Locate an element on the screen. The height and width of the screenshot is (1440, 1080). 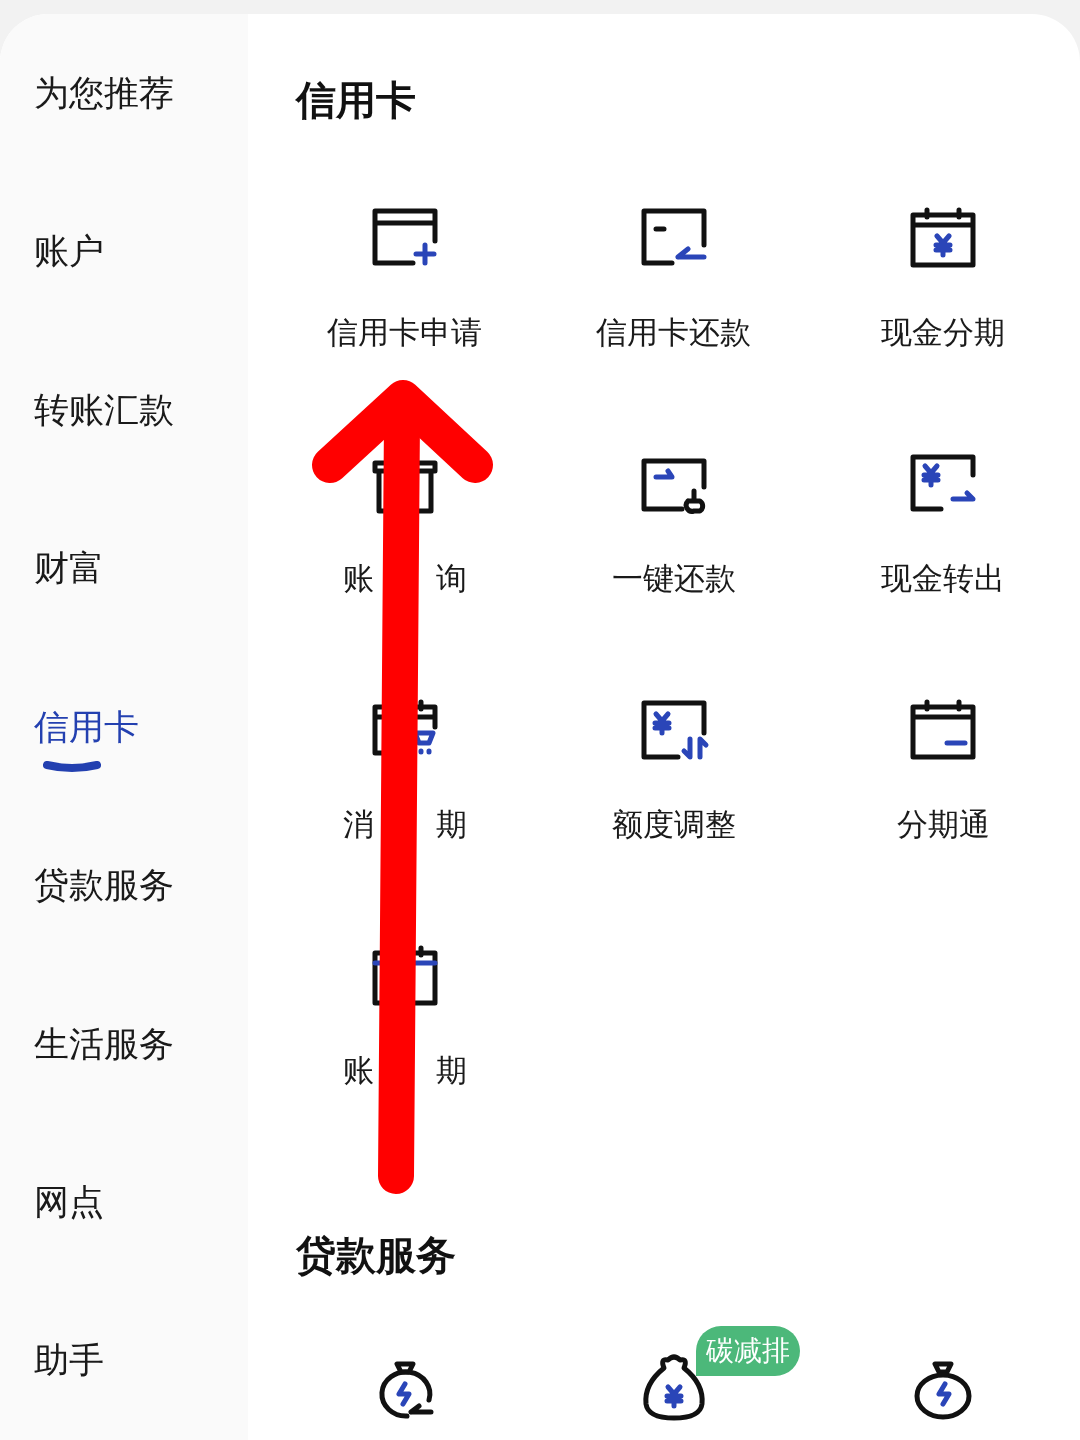
label-fragment: 消 is located at coordinates (358, 824).